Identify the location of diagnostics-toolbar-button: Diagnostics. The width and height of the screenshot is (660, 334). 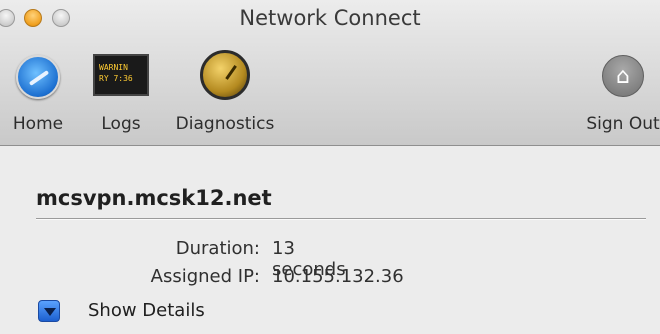
(225, 91).